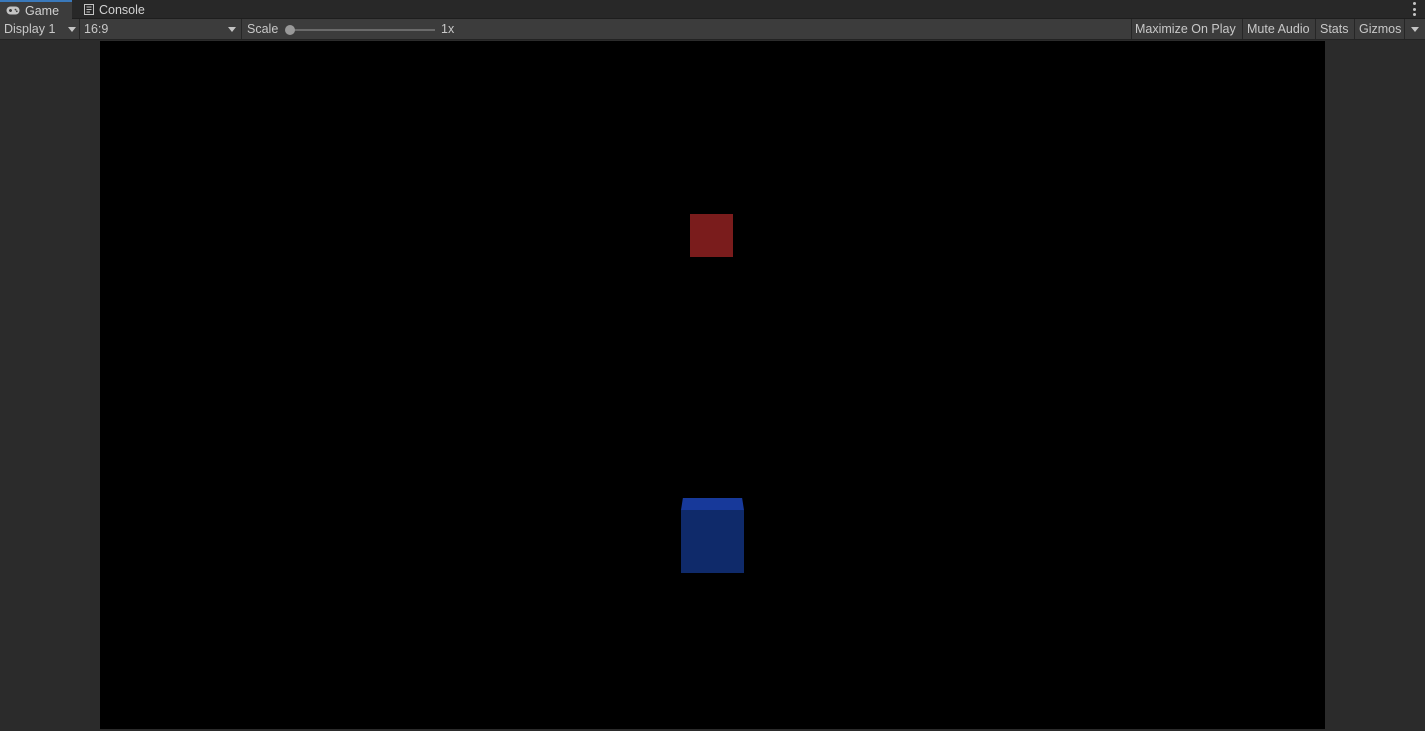  Describe the element at coordinates (1185, 29) in the screenshot. I see `maximize-on-play-button: Maximize On Play` at that location.